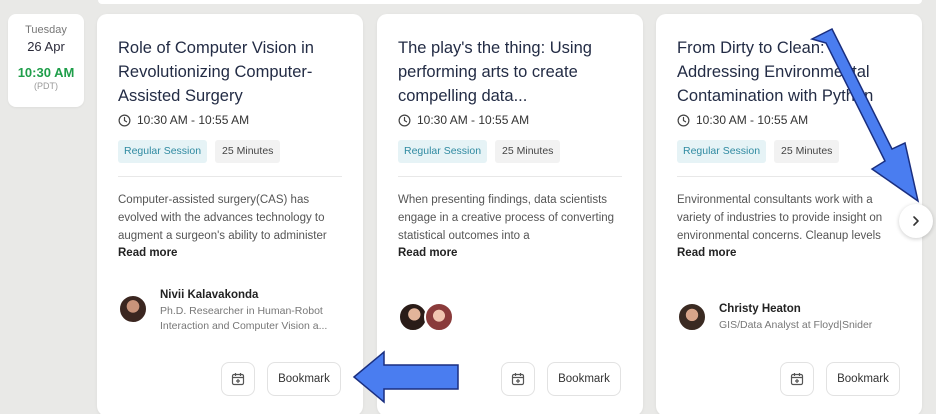 Image resolution: width=936 pixels, height=414 pixels. Describe the element at coordinates (46, 86) in the screenshot. I see `date-timezone: (PDT)` at that location.